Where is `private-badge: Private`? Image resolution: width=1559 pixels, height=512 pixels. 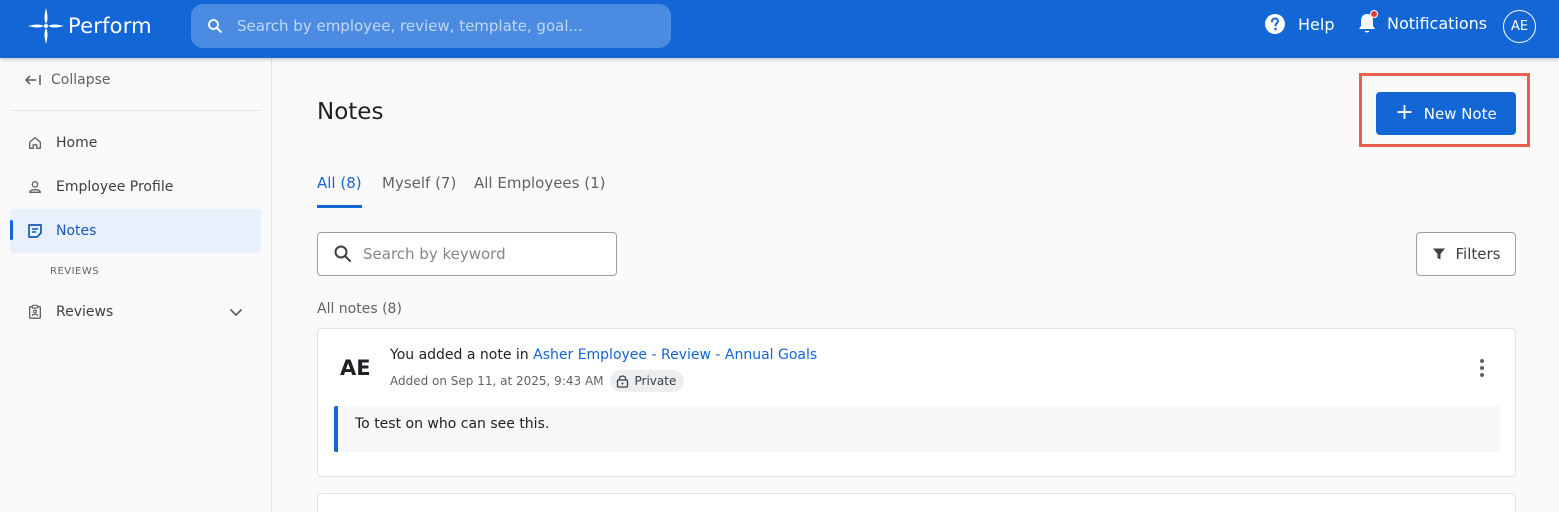
private-badge: Private is located at coordinates (647, 381).